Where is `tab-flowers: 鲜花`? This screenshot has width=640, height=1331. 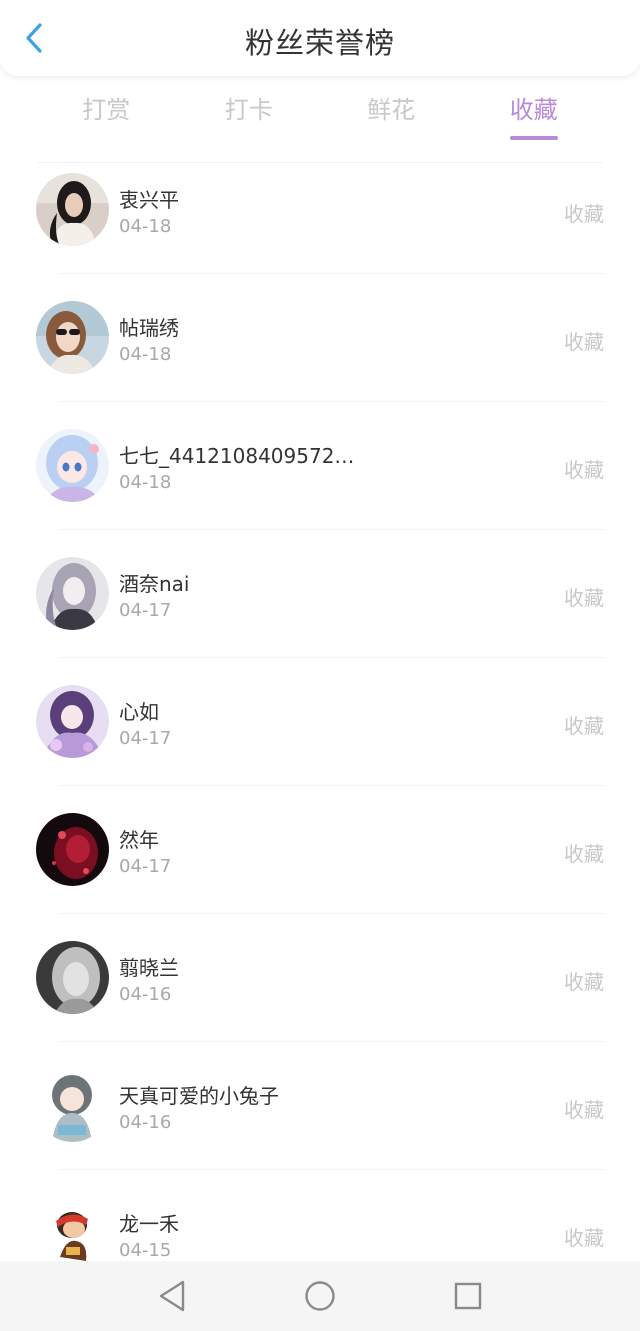 tab-flowers: 鲜花 is located at coordinates (391, 118).